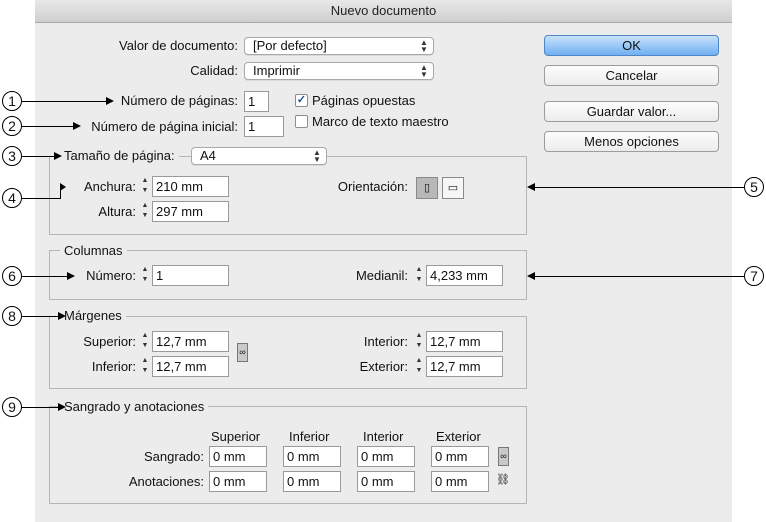  Describe the element at coordinates (48, 126) in the screenshot. I see `callout-2-line` at that location.